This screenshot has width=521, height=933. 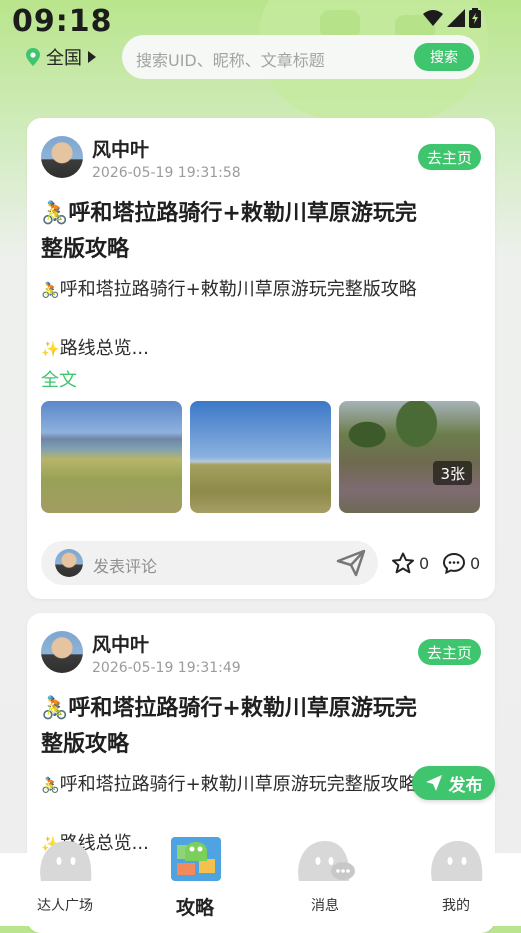 What do you see at coordinates (260, 20) in the screenshot?
I see `status-bar: 09:18` at bounding box center [260, 20].